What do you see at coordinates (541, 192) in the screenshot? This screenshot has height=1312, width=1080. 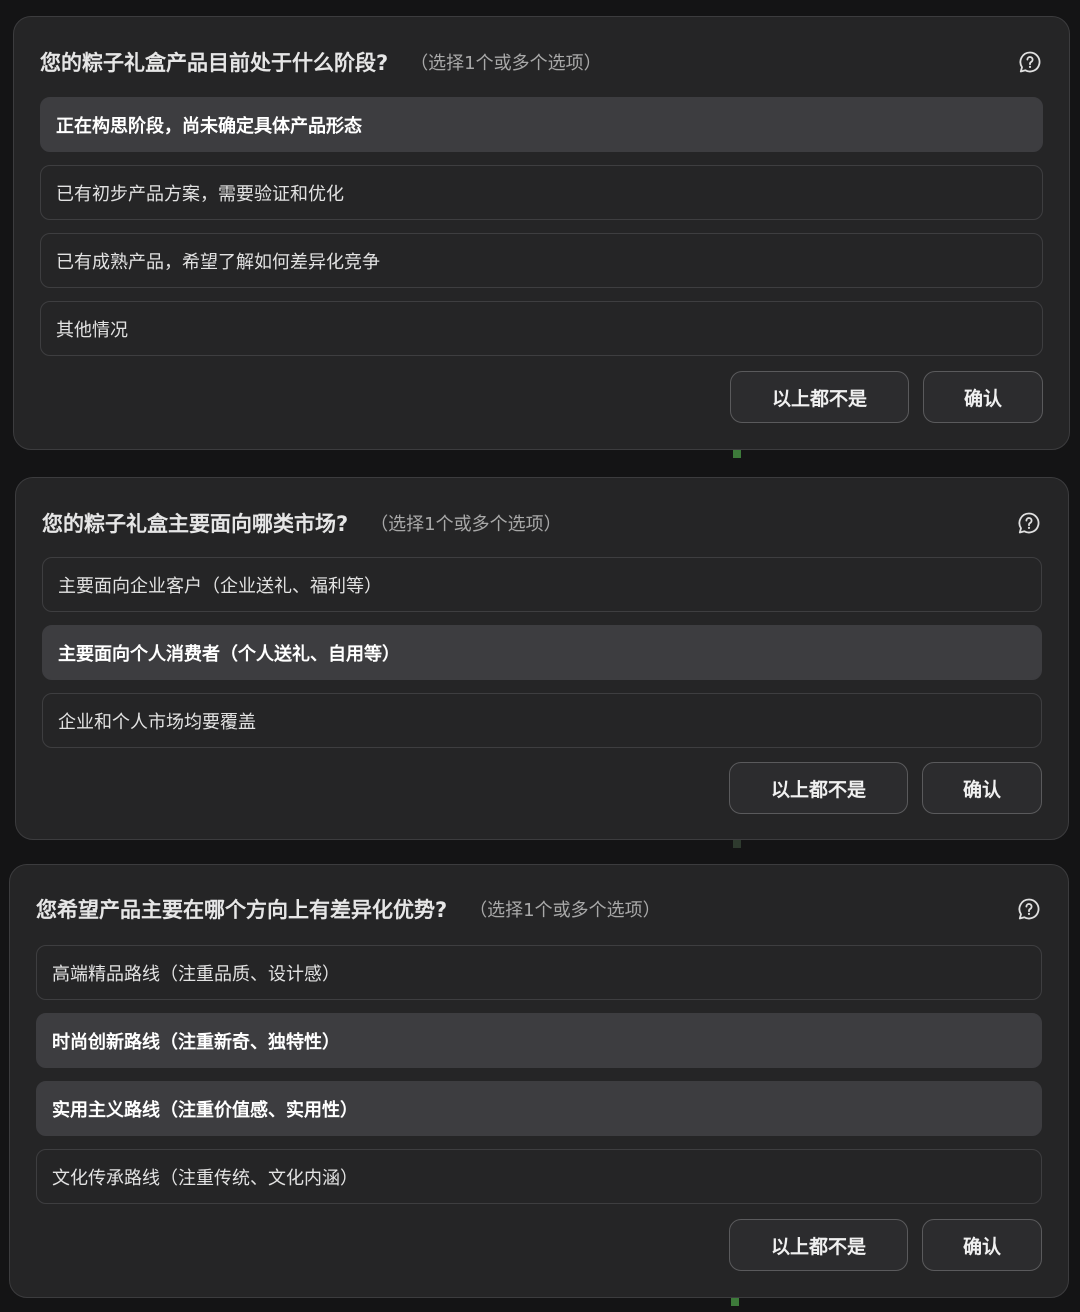 I see `option-item: 已有初步产品方案，需要验证和优化` at bounding box center [541, 192].